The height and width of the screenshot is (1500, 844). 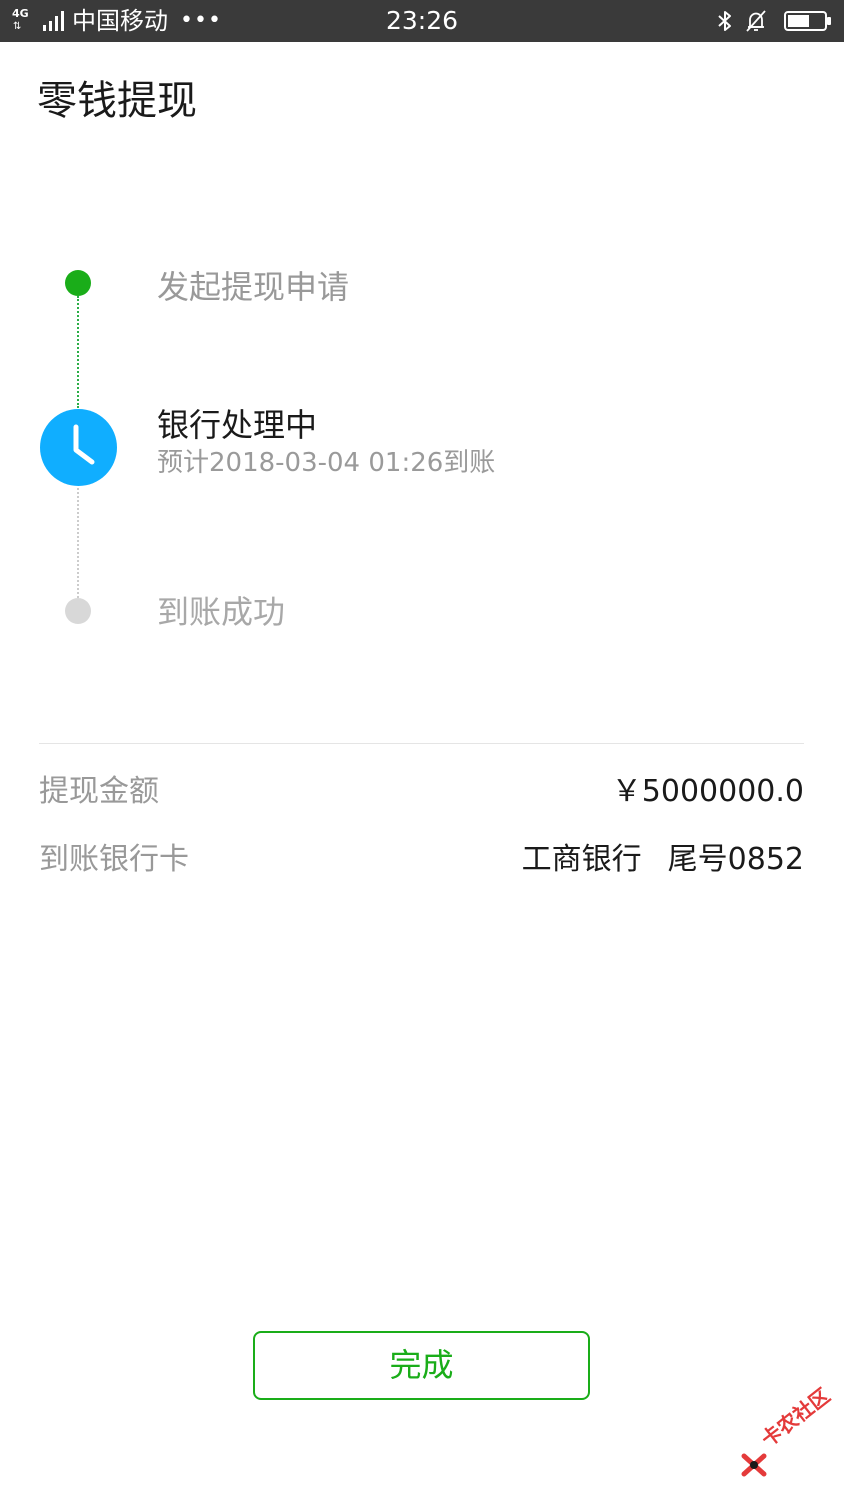 What do you see at coordinates (78, 611) in the screenshot?
I see `step-pending-dot` at bounding box center [78, 611].